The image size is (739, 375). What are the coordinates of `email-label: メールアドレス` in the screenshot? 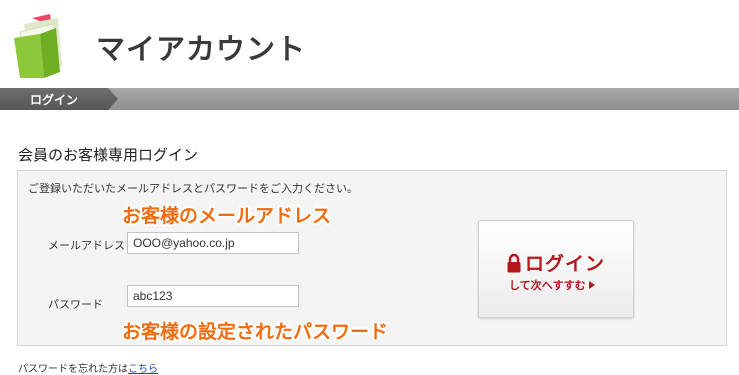 It's located at (86, 245).